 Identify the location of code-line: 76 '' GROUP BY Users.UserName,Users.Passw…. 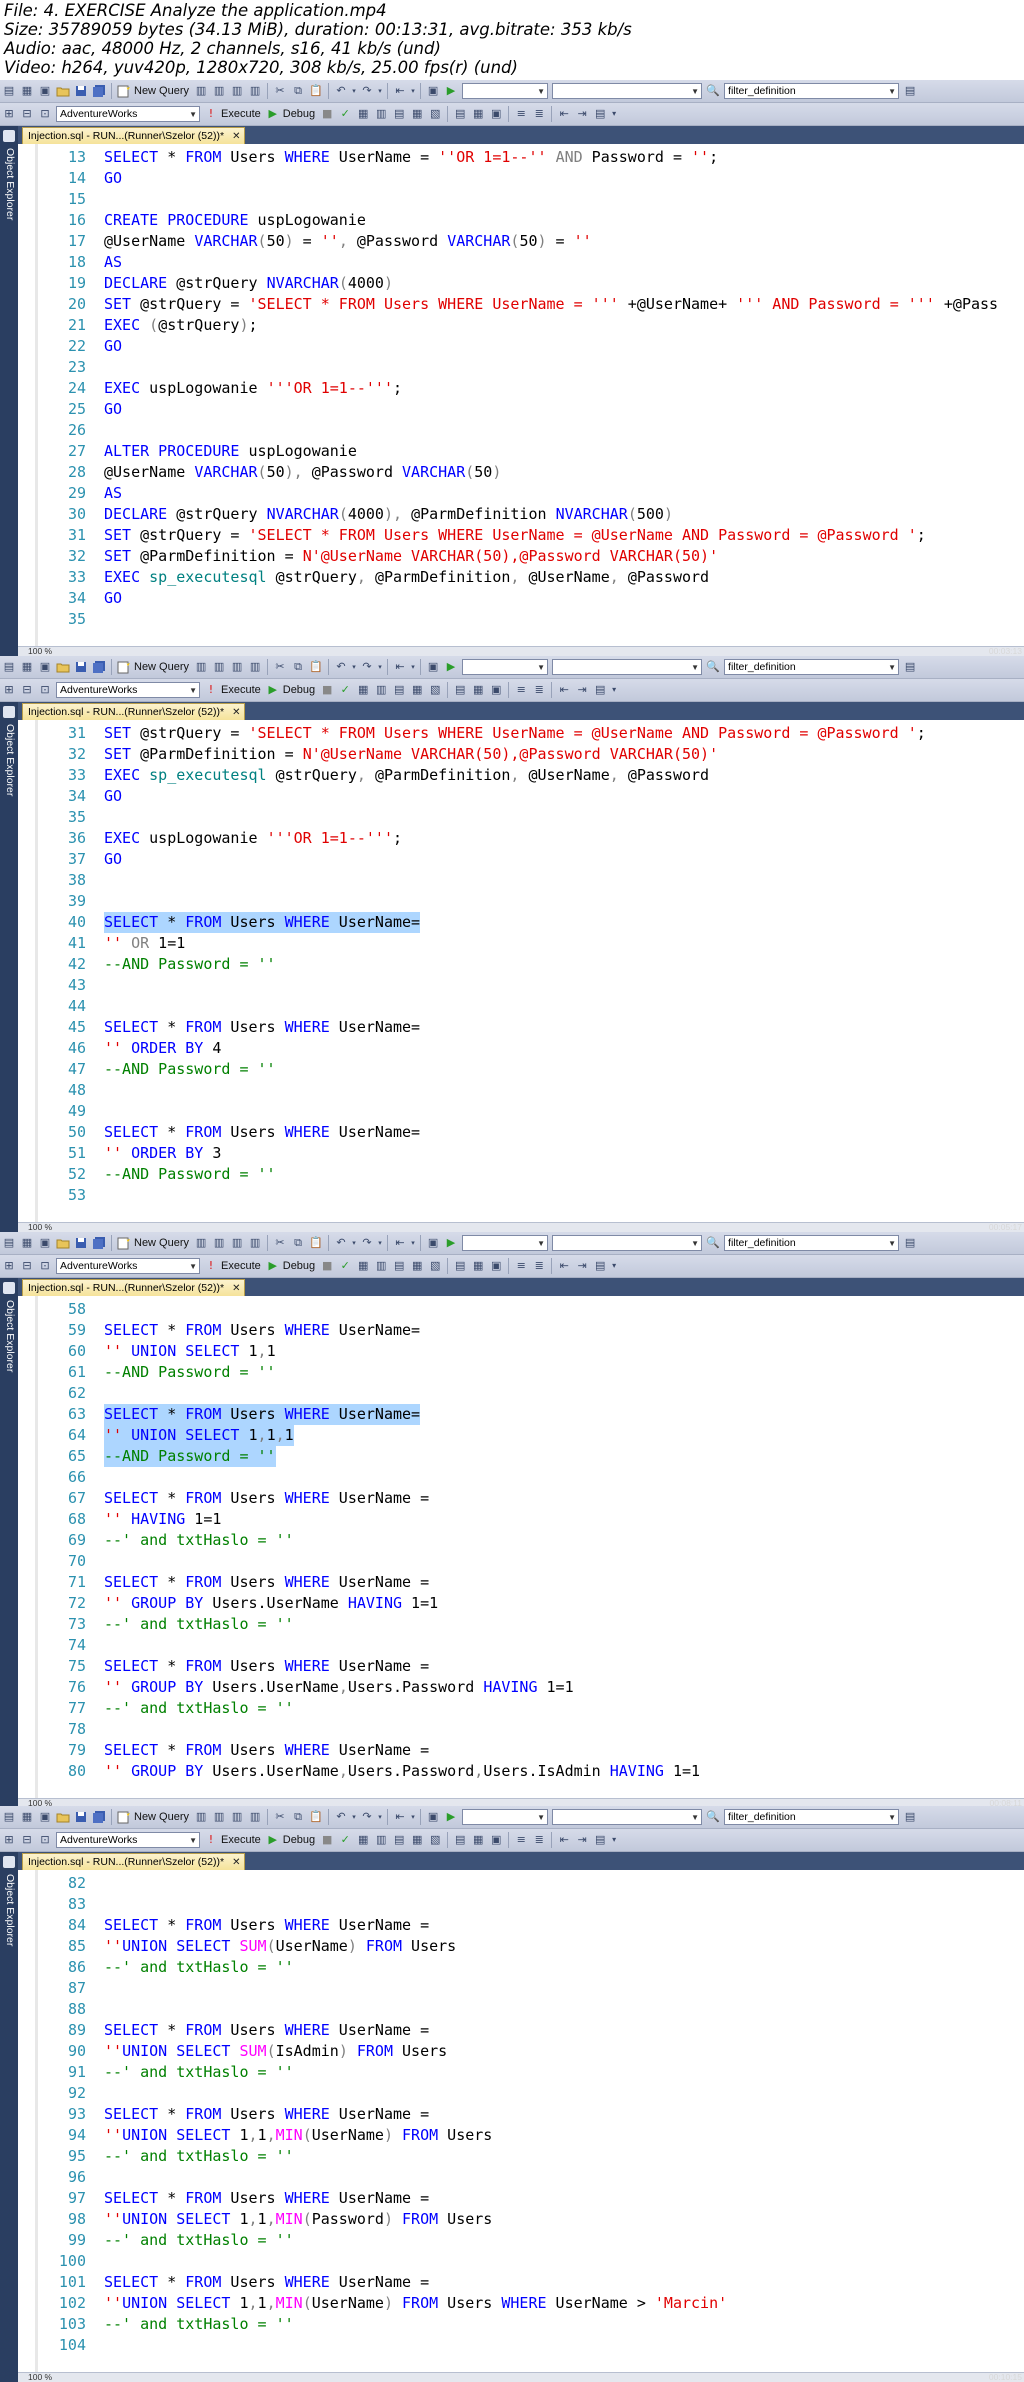
(296, 1687).